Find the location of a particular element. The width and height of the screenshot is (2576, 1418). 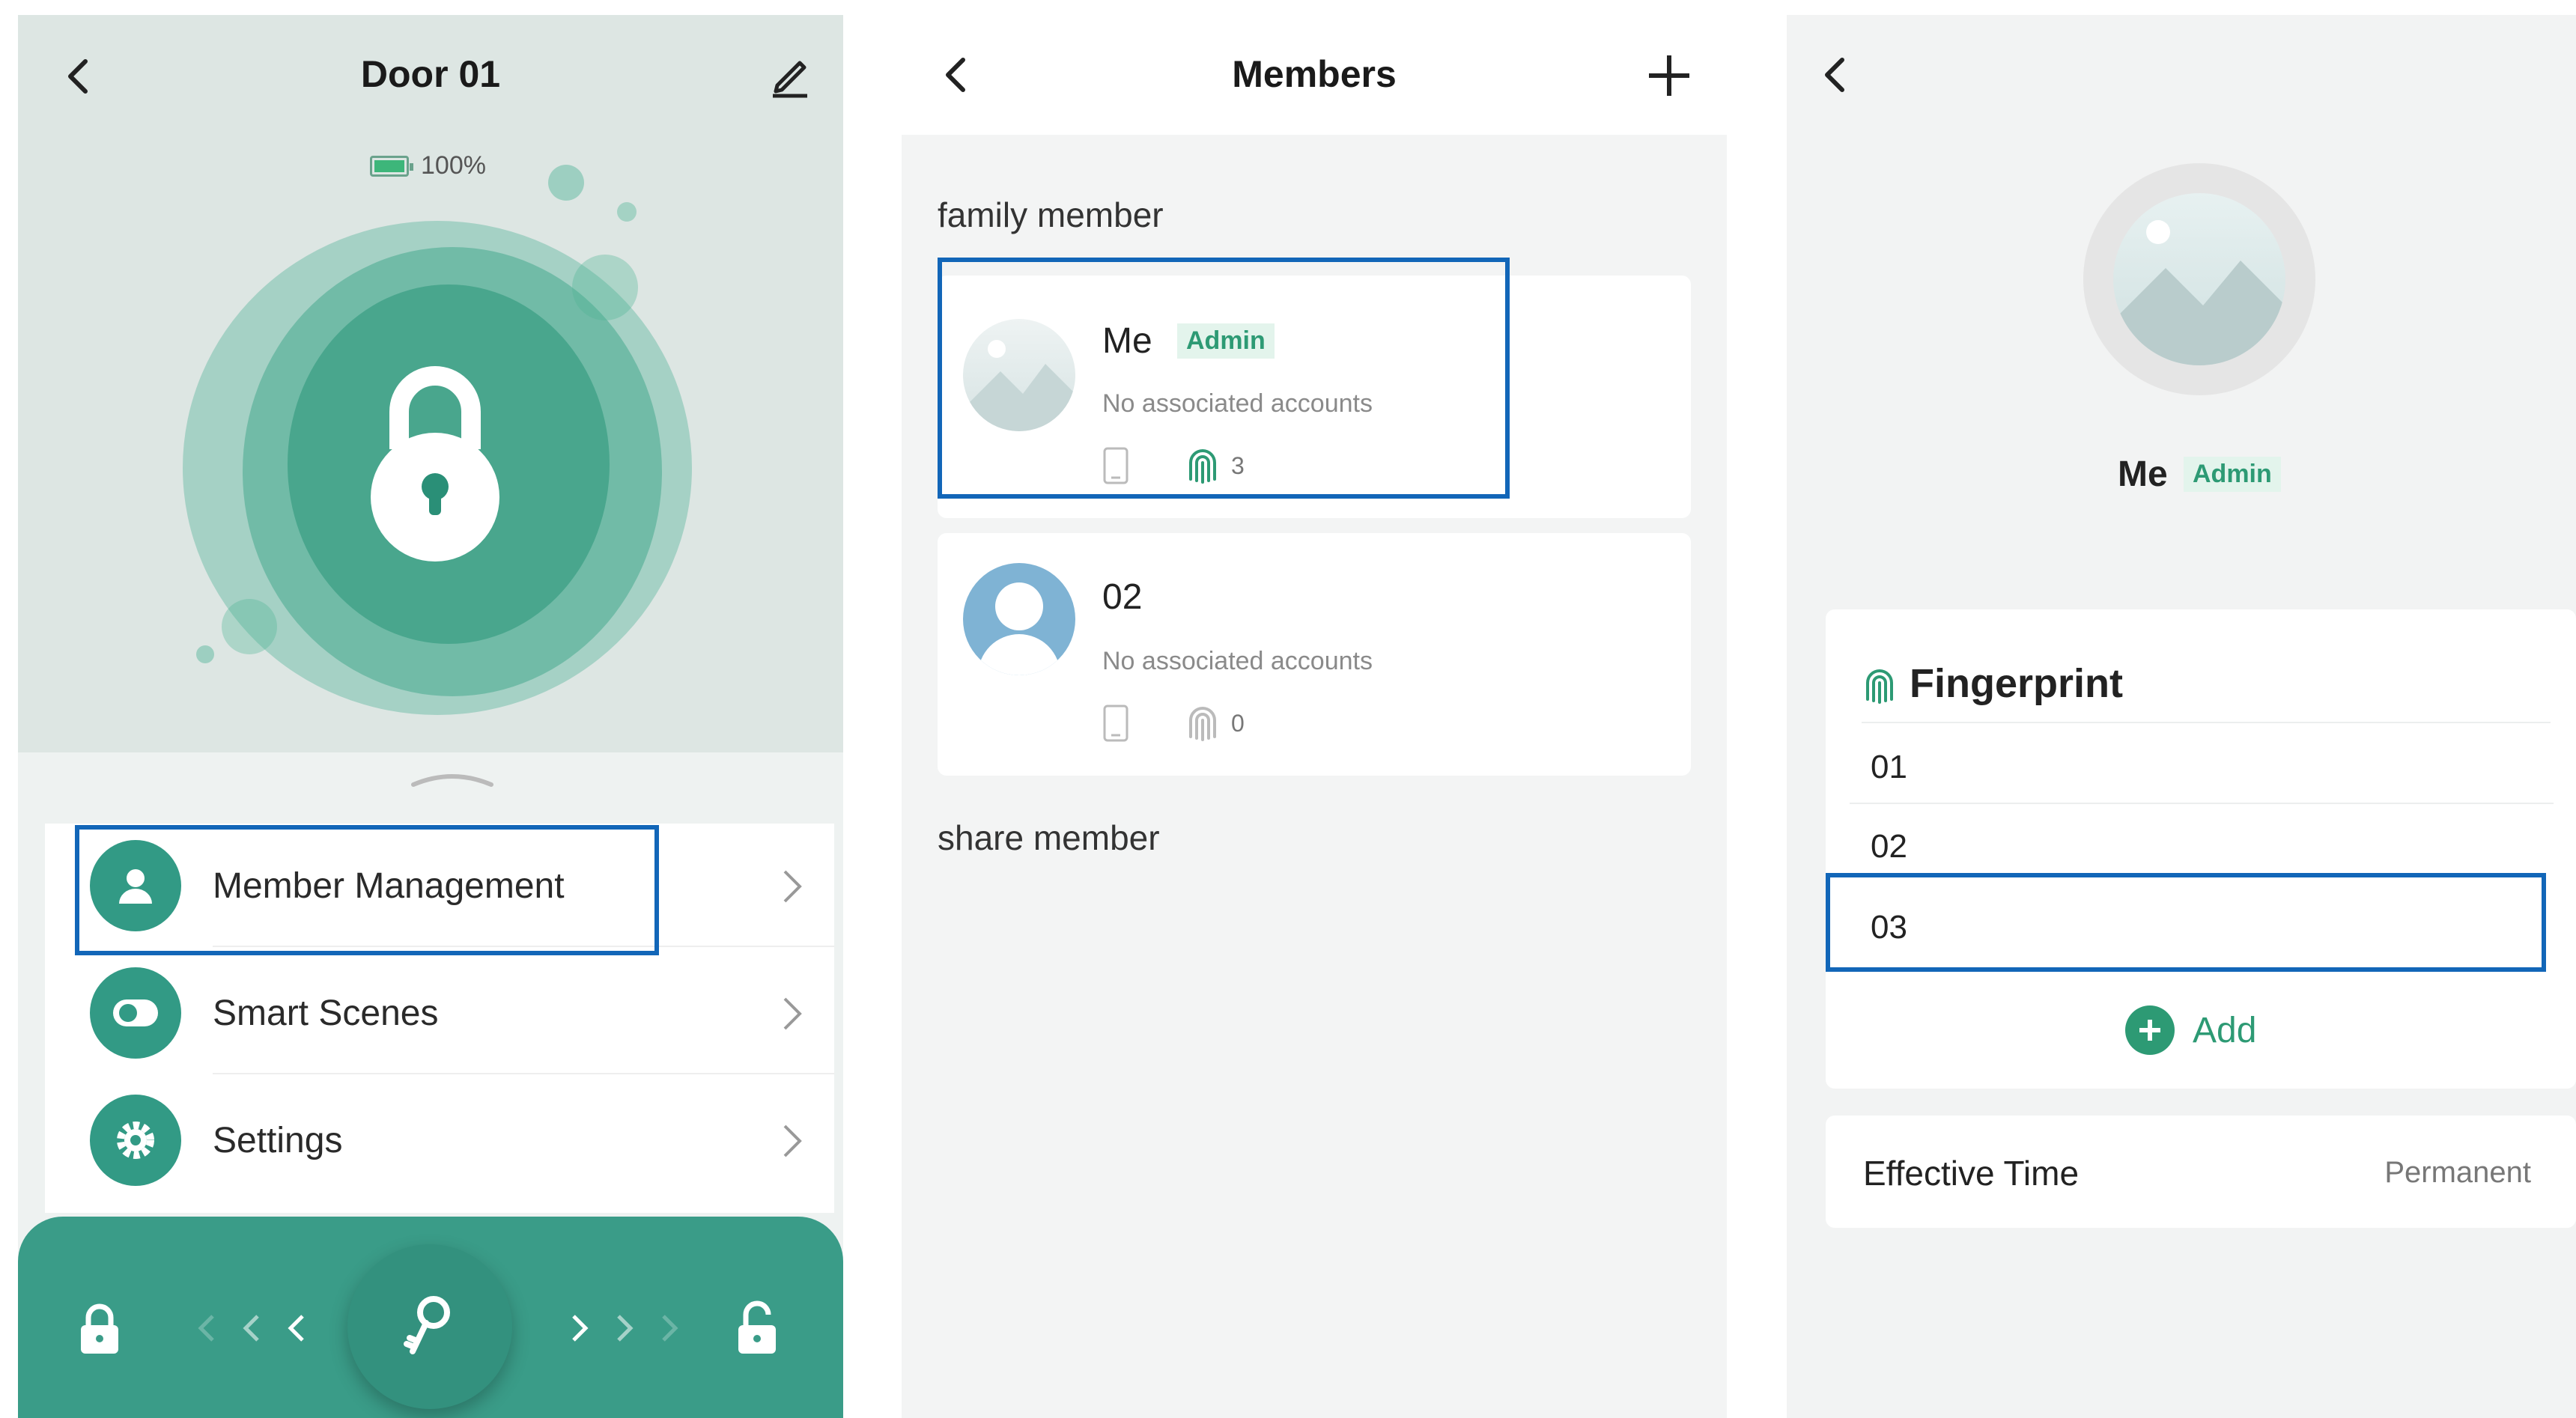

padlock-icon is located at coordinates (435, 464).